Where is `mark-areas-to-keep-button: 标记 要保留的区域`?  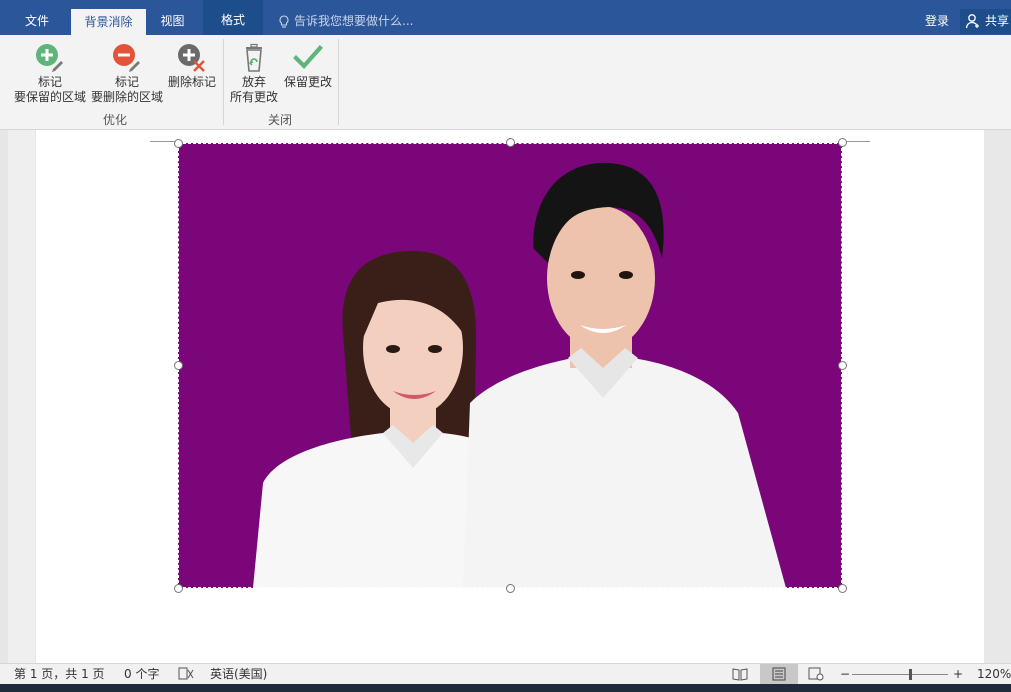
mark-areas-to-keep-button: 标记 要保留的区域 is located at coordinates (50, 73).